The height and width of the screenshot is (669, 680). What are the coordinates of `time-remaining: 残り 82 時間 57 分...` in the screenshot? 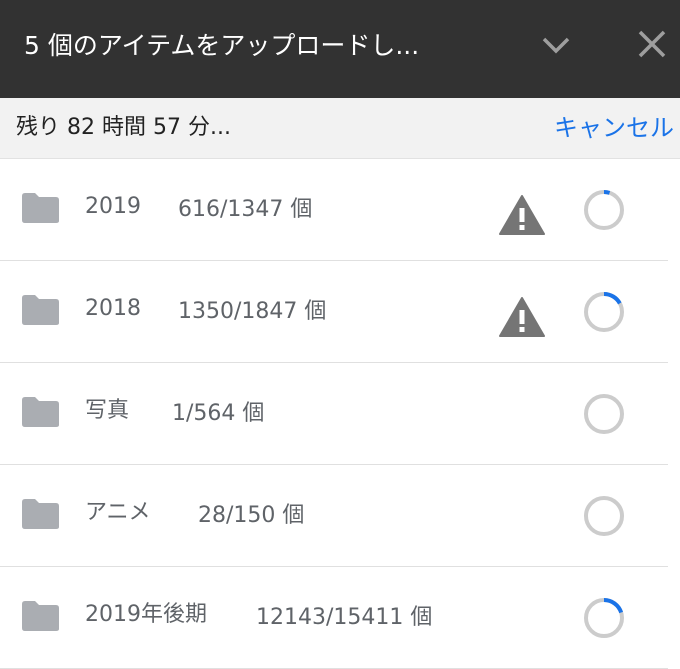 It's located at (123, 127).